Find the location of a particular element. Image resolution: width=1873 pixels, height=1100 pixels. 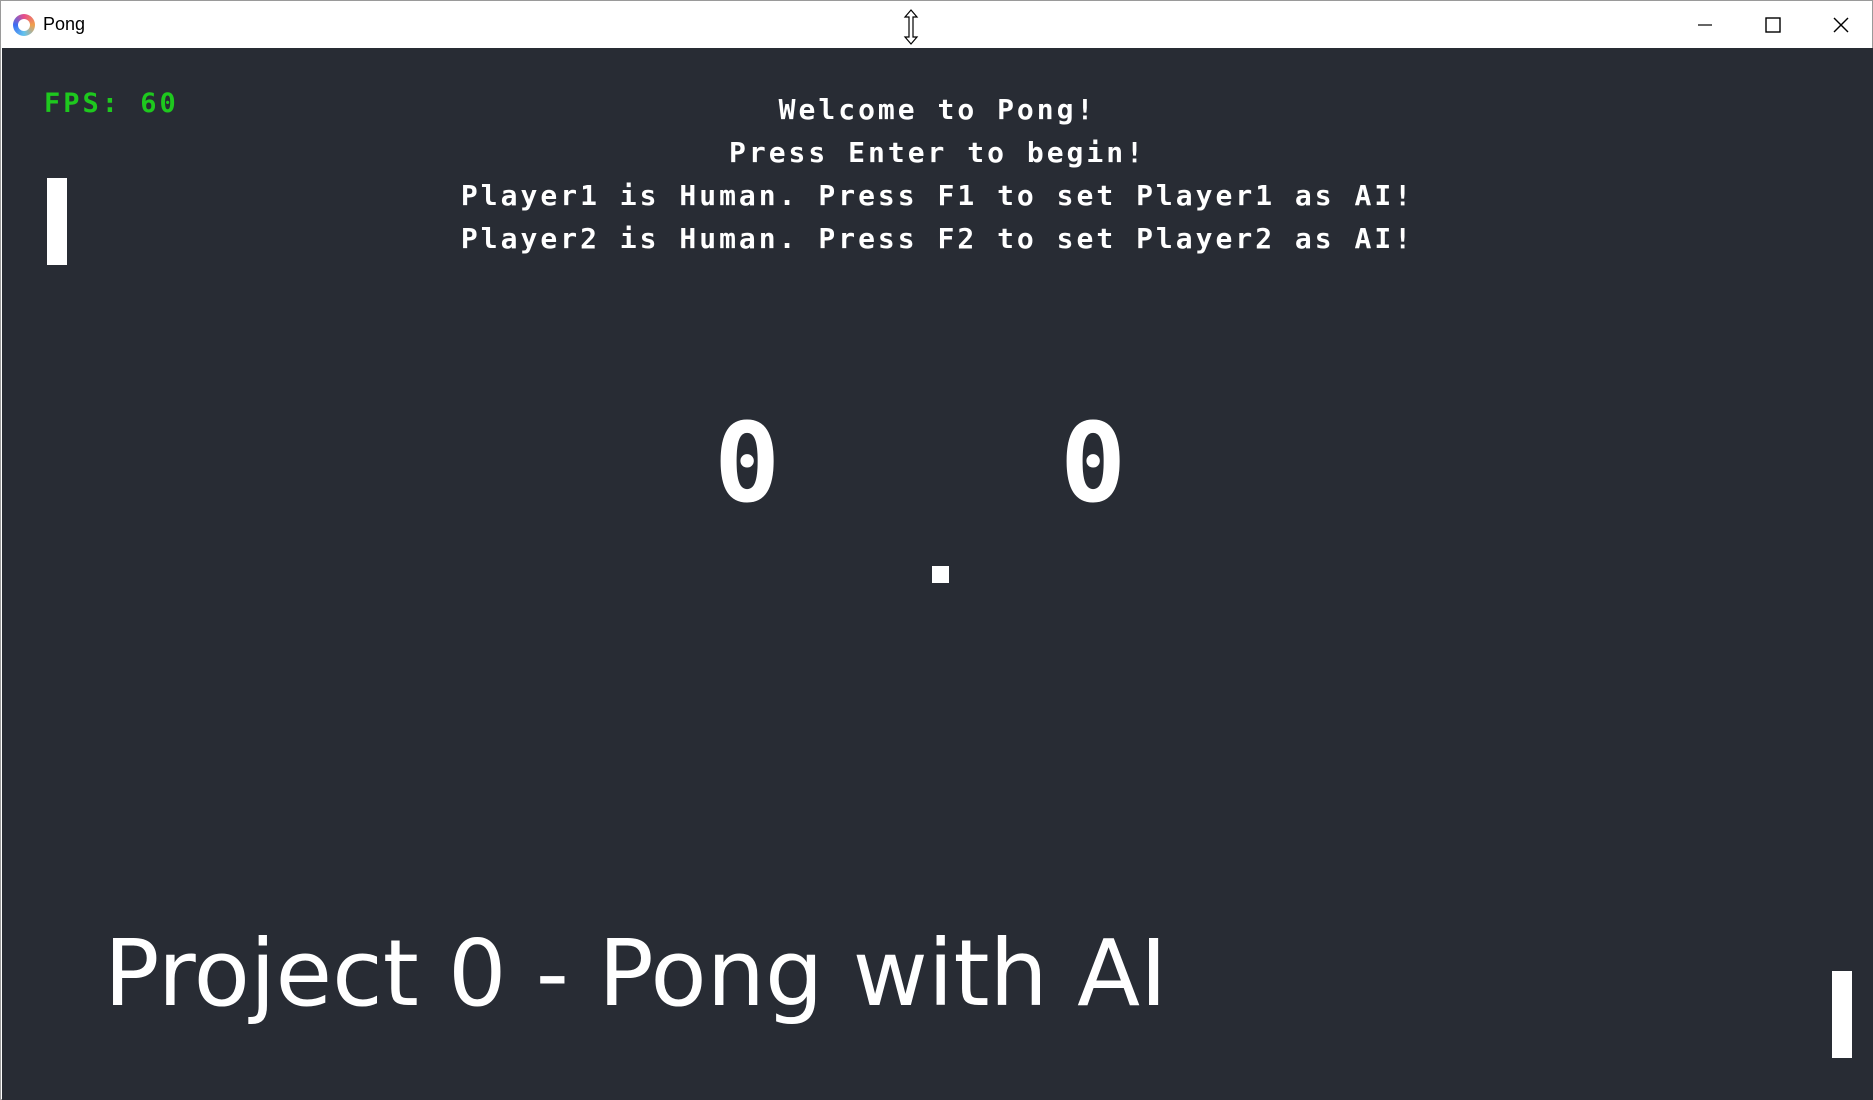

minimize-icon is located at coordinates (1705, 25).